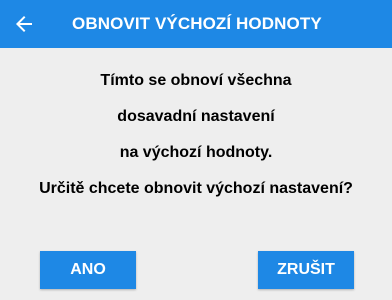 The height and width of the screenshot is (300, 392). I want to click on message-line-3: na výchozí hodnoty., so click(196, 152).